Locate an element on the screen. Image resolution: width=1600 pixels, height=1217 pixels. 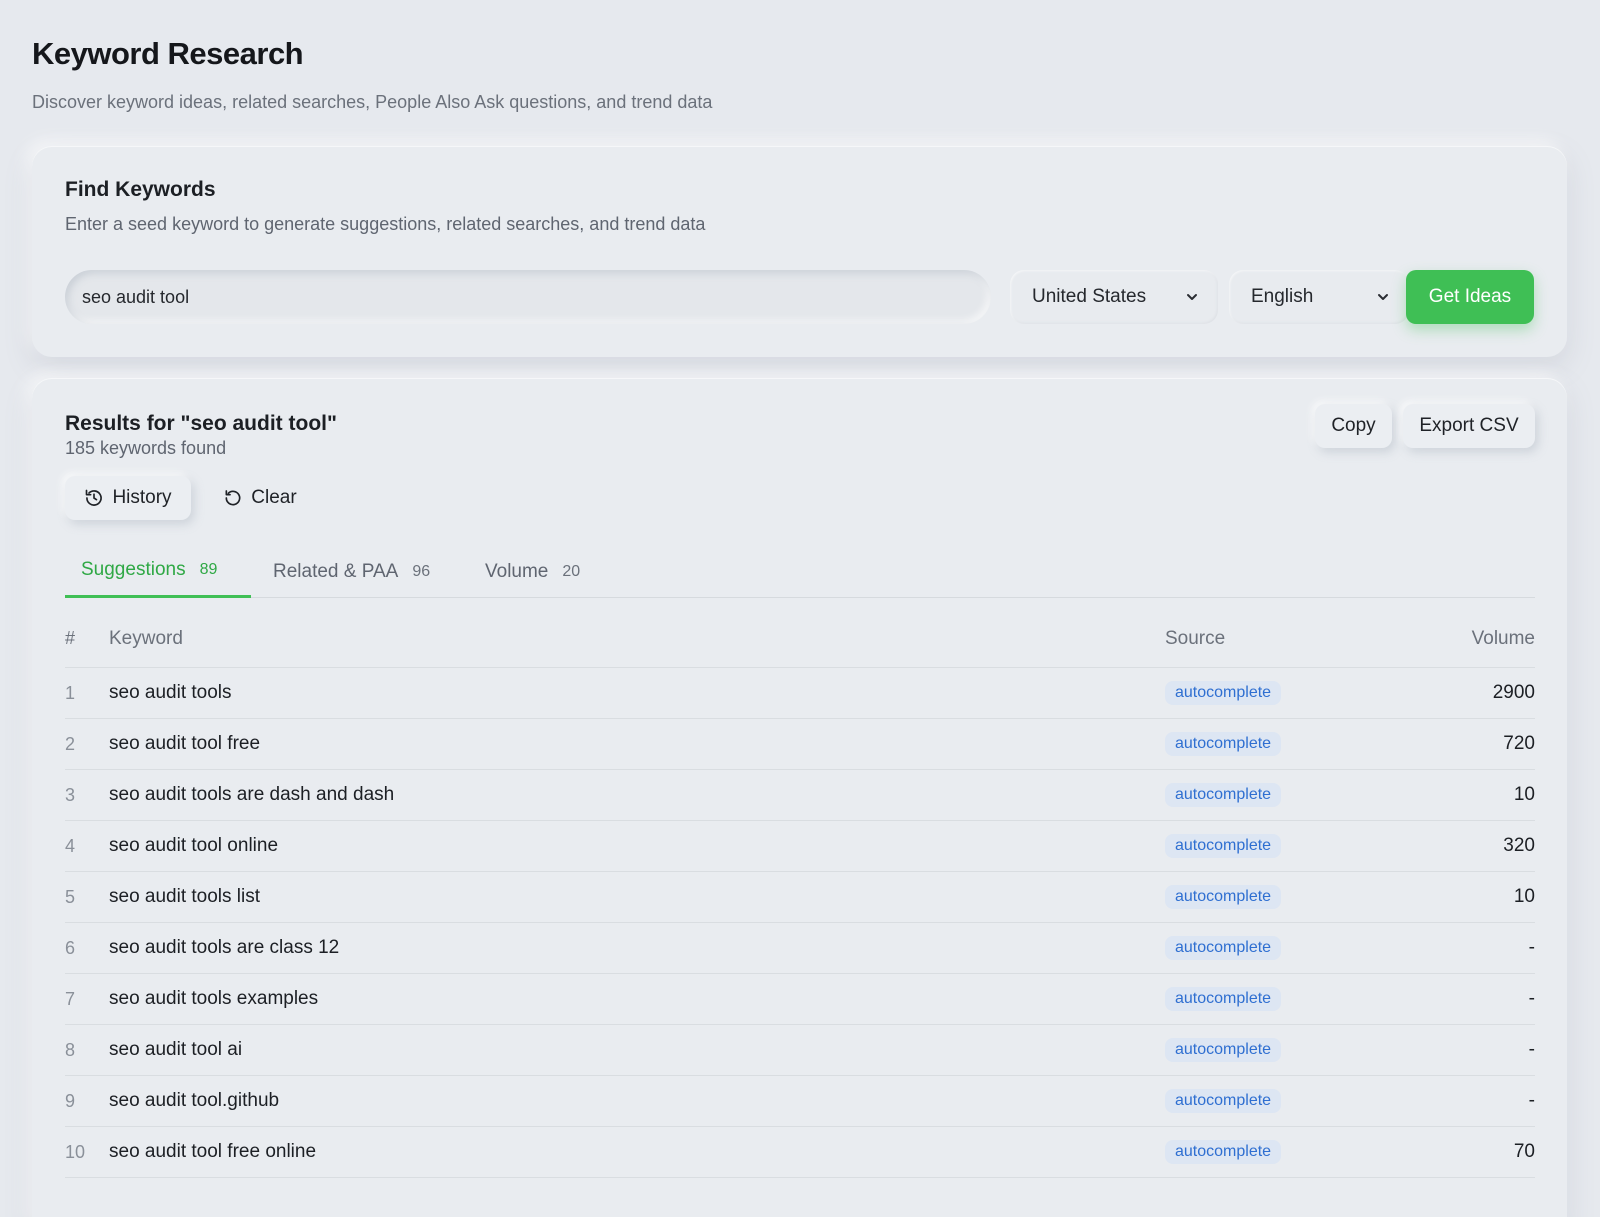
table-header: # Keyword Source Volume is located at coordinates (800, 639).